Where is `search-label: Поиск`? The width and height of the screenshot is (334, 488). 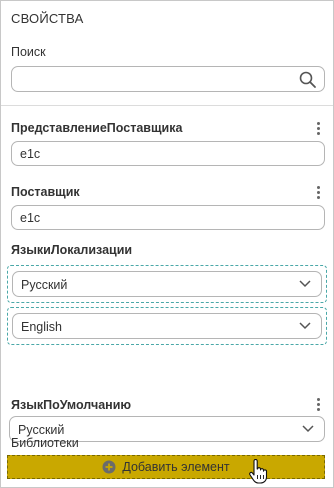 search-label: Поиск is located at coordinates (28, 52).